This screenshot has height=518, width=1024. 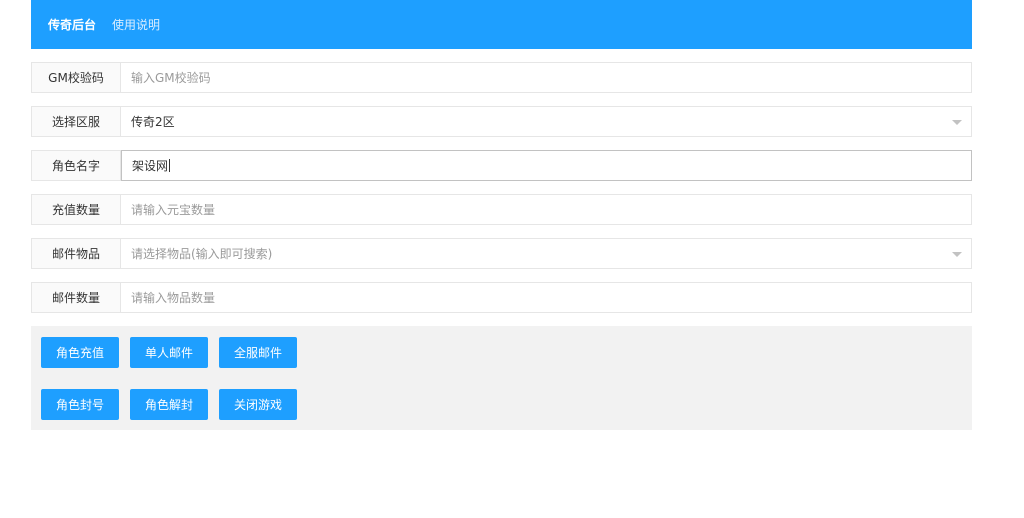 What do you see at coordinates (501, 24) in the screenshot?
I see `top-nav-bar: 传奇后台 使用说明` at bounding box center [501, 24].